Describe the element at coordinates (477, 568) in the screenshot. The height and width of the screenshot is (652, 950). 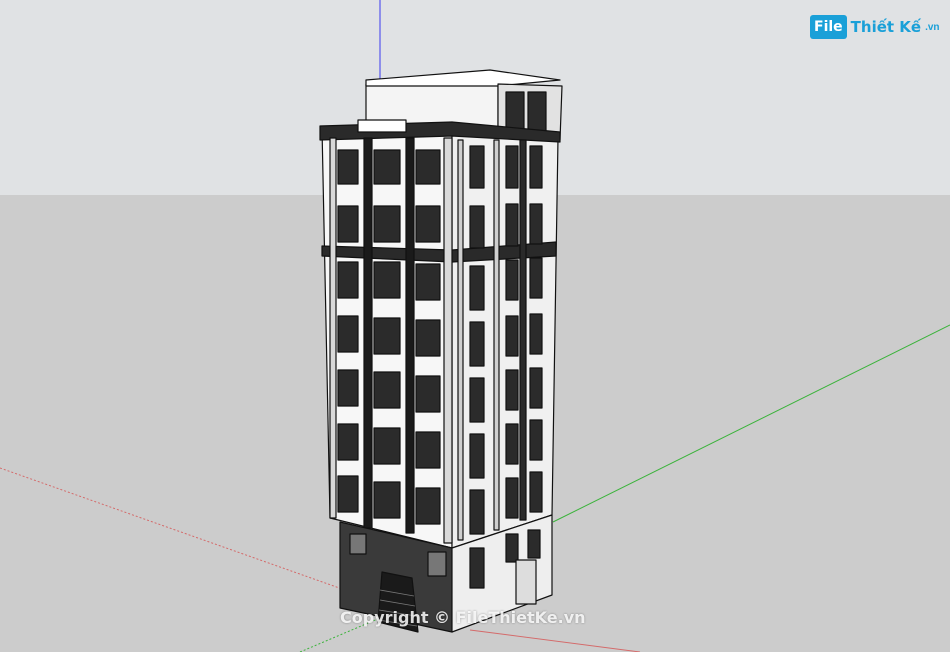
I see `ground-door-side` at that location.